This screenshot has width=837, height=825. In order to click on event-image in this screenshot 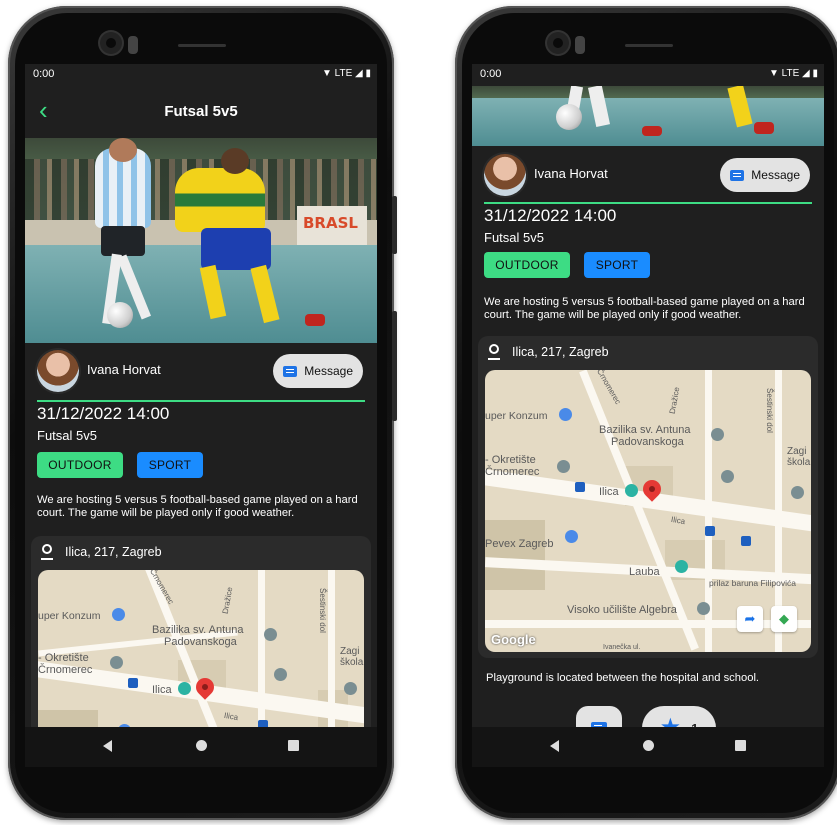, I will do `click(648, 116)`.